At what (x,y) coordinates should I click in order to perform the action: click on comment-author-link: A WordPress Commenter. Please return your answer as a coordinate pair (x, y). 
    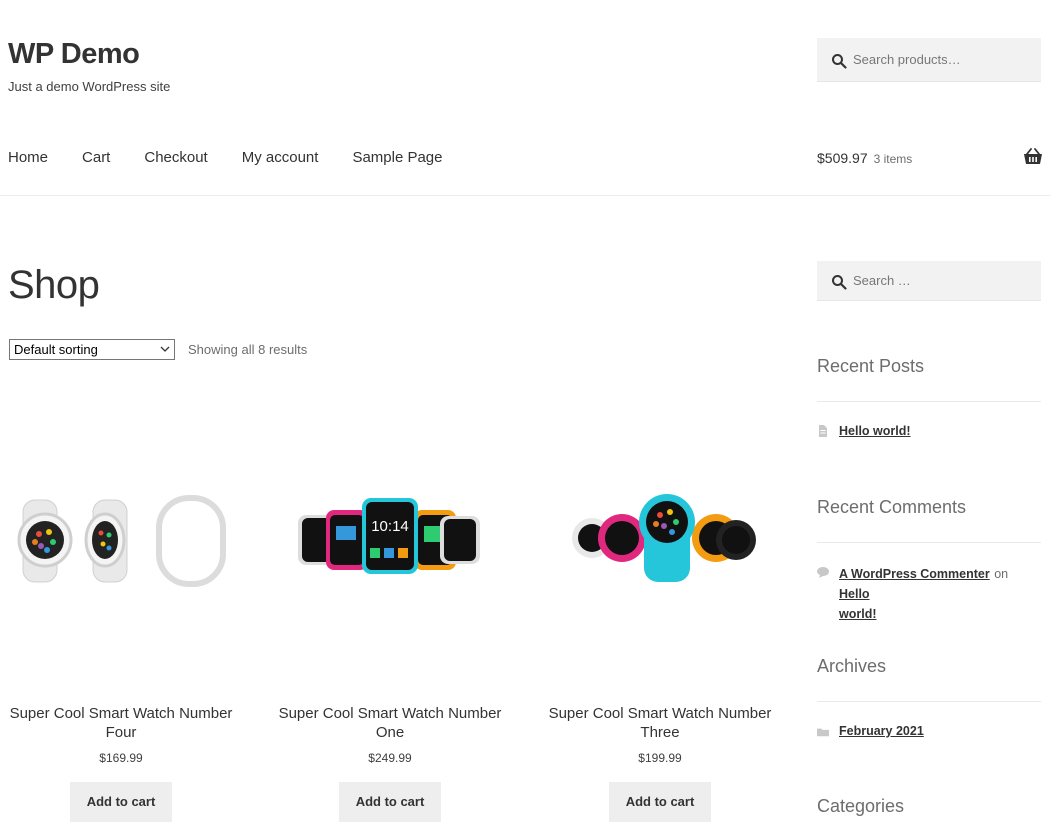
    Looking at the image, I should click on (914, 574).